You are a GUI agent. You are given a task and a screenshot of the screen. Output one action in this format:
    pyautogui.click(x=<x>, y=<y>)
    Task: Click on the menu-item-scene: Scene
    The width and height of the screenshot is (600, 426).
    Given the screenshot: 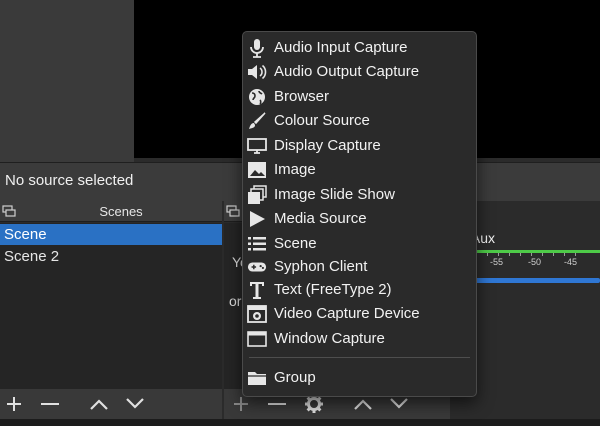 What is the action you would take?
    pyautogui.click(x=359, y=244)
    